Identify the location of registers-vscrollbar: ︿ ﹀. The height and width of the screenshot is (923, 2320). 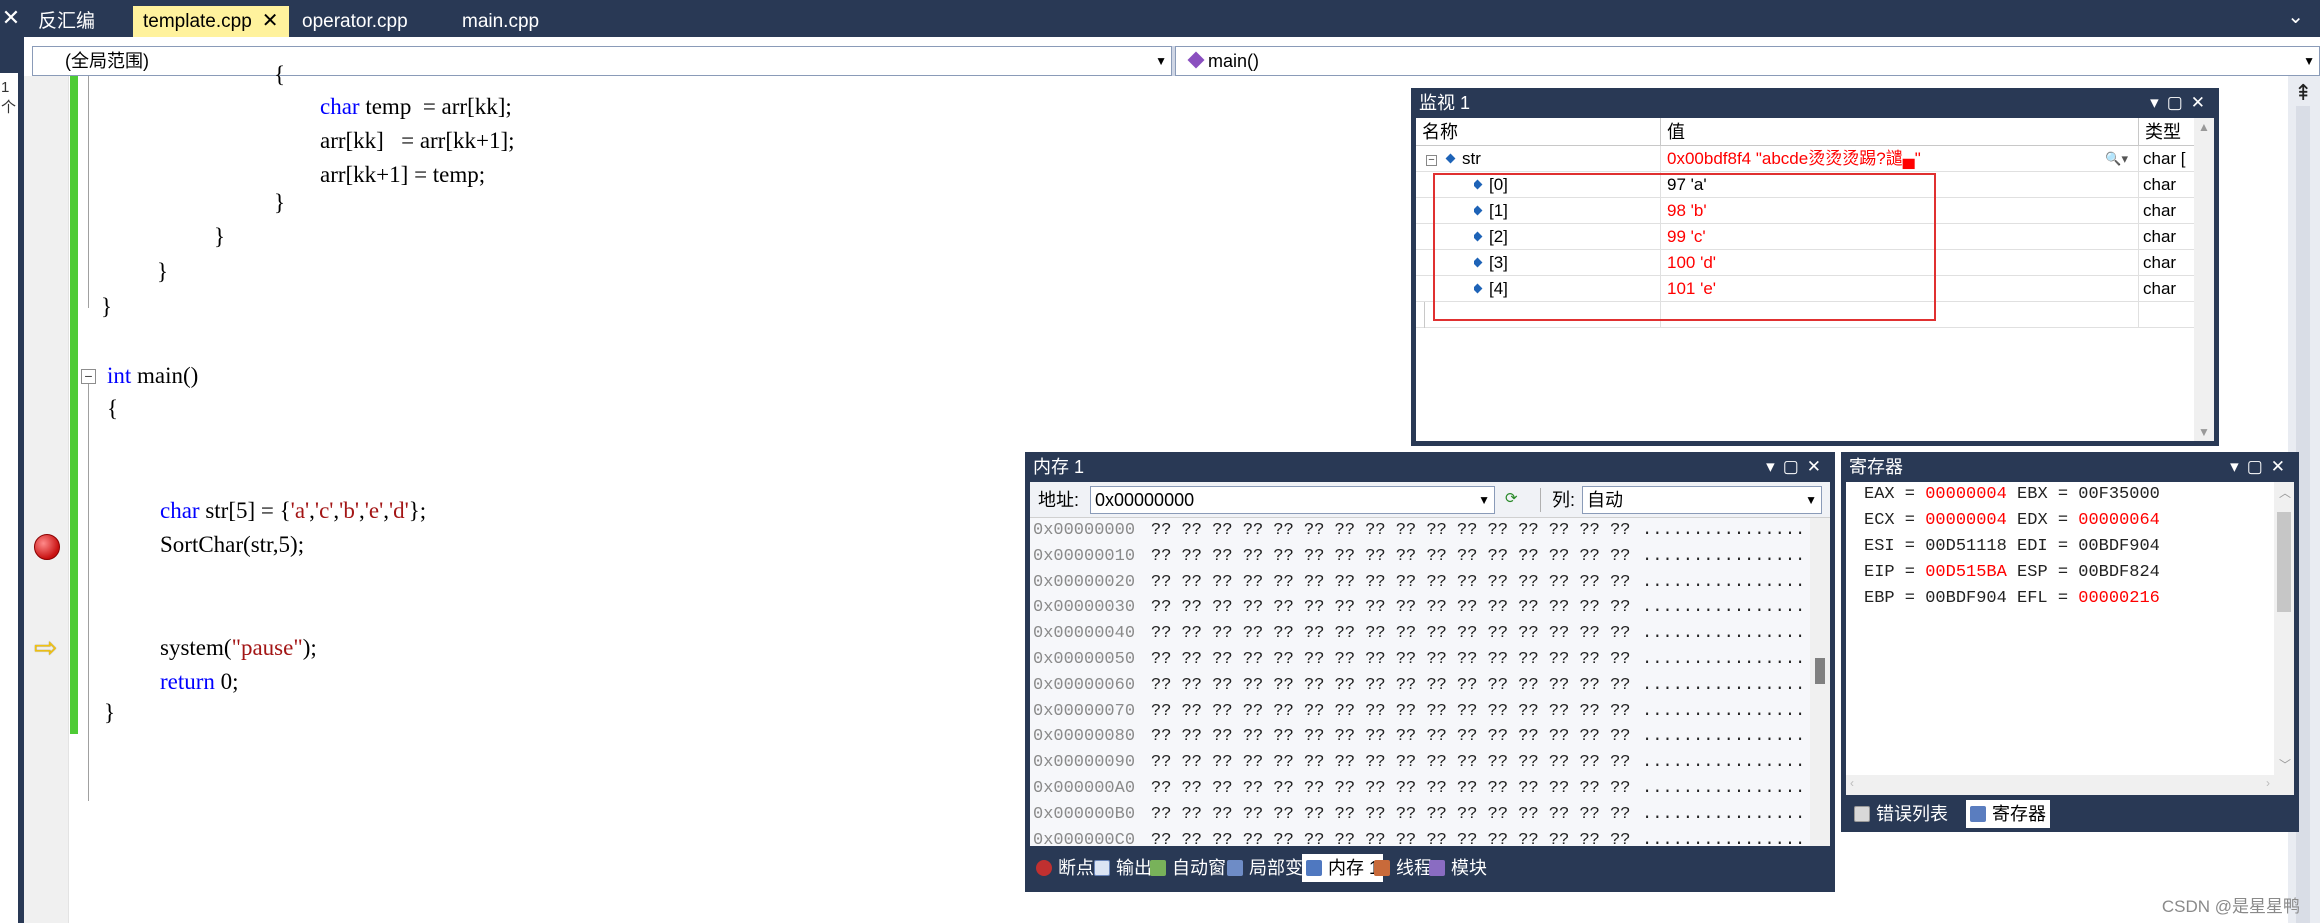
(2284, 638).